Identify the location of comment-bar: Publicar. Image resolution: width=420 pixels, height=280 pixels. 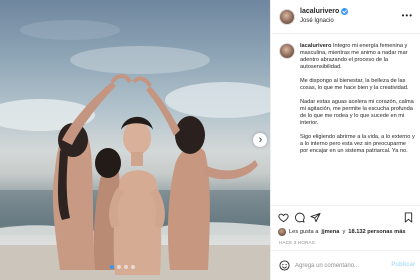
(345, 265).